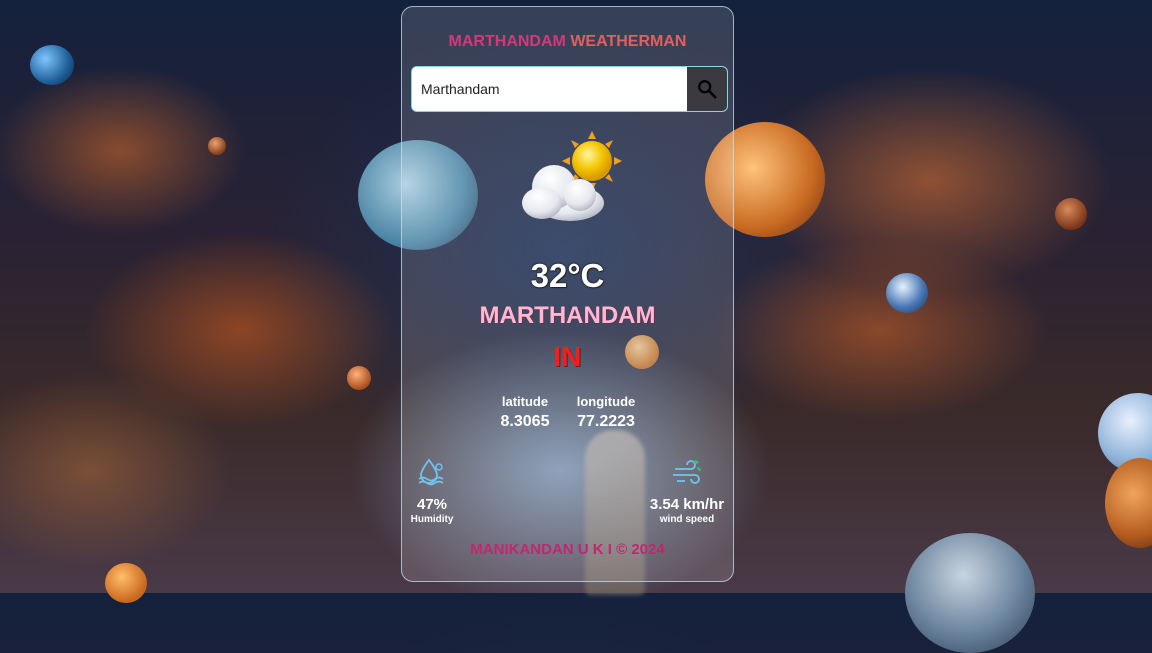 This screenshot has width=1152, height=653. What do you see at coordinates (432, 491) in the screenshot?
I see `humidity-block: 47% Humidity` at bounding box center [432, 491].